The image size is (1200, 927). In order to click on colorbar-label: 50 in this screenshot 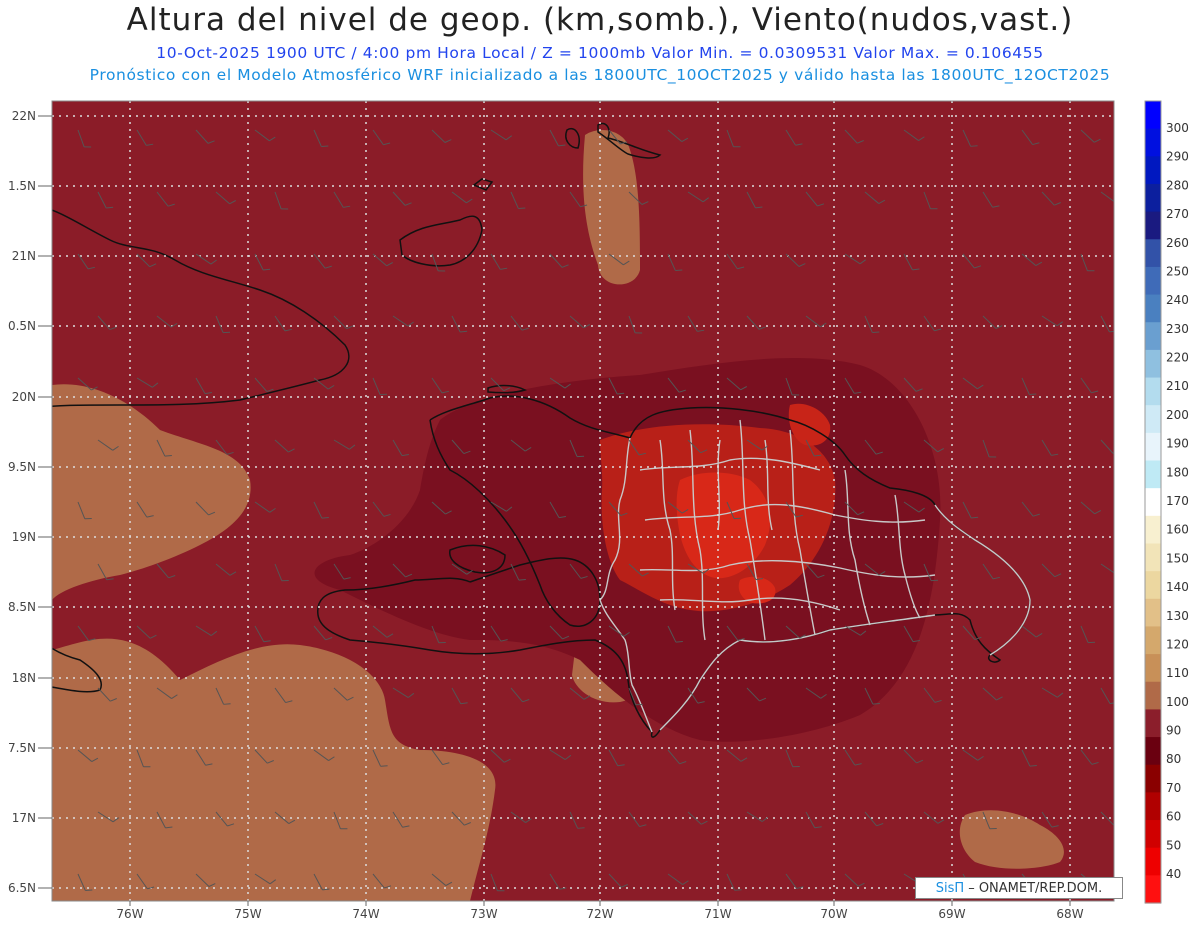, I will do `click(1173, 845)`.